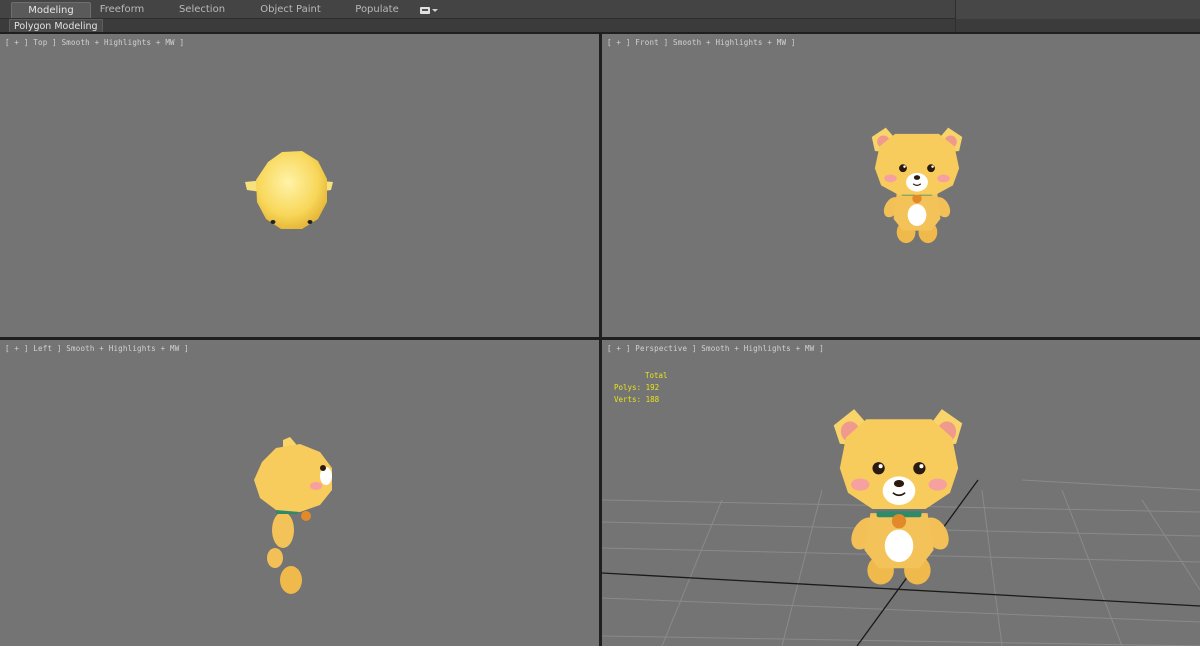 This screenshot has height=646, width=1200. What do you see at coordinates (898, 497) in the screenshot?
I see `bear-model-perspective` at bounding box center [898, 497].